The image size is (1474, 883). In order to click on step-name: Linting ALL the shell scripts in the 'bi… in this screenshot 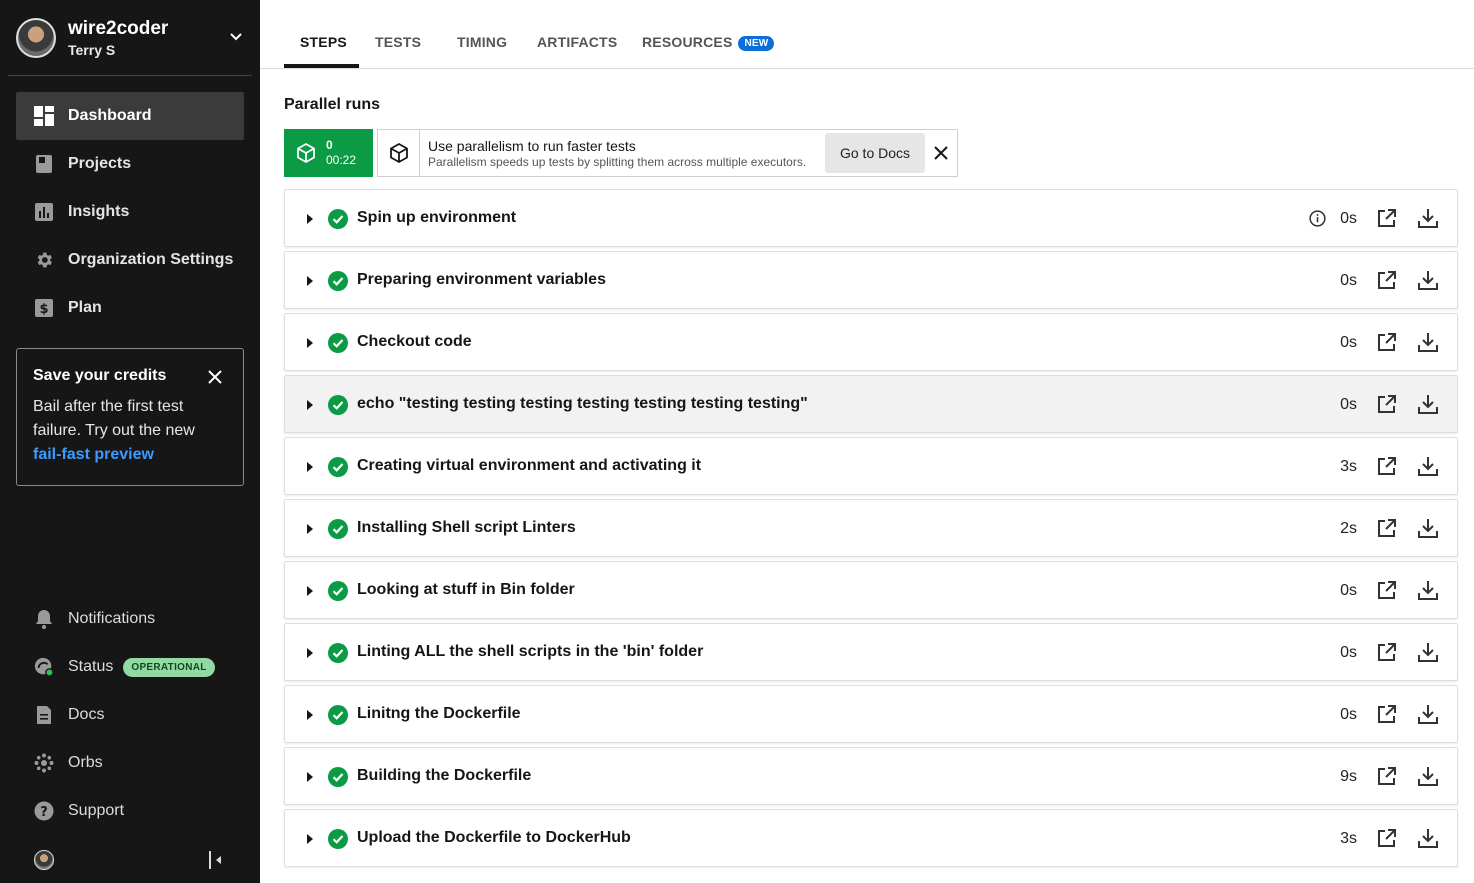, I will do `click(530, 651)`.